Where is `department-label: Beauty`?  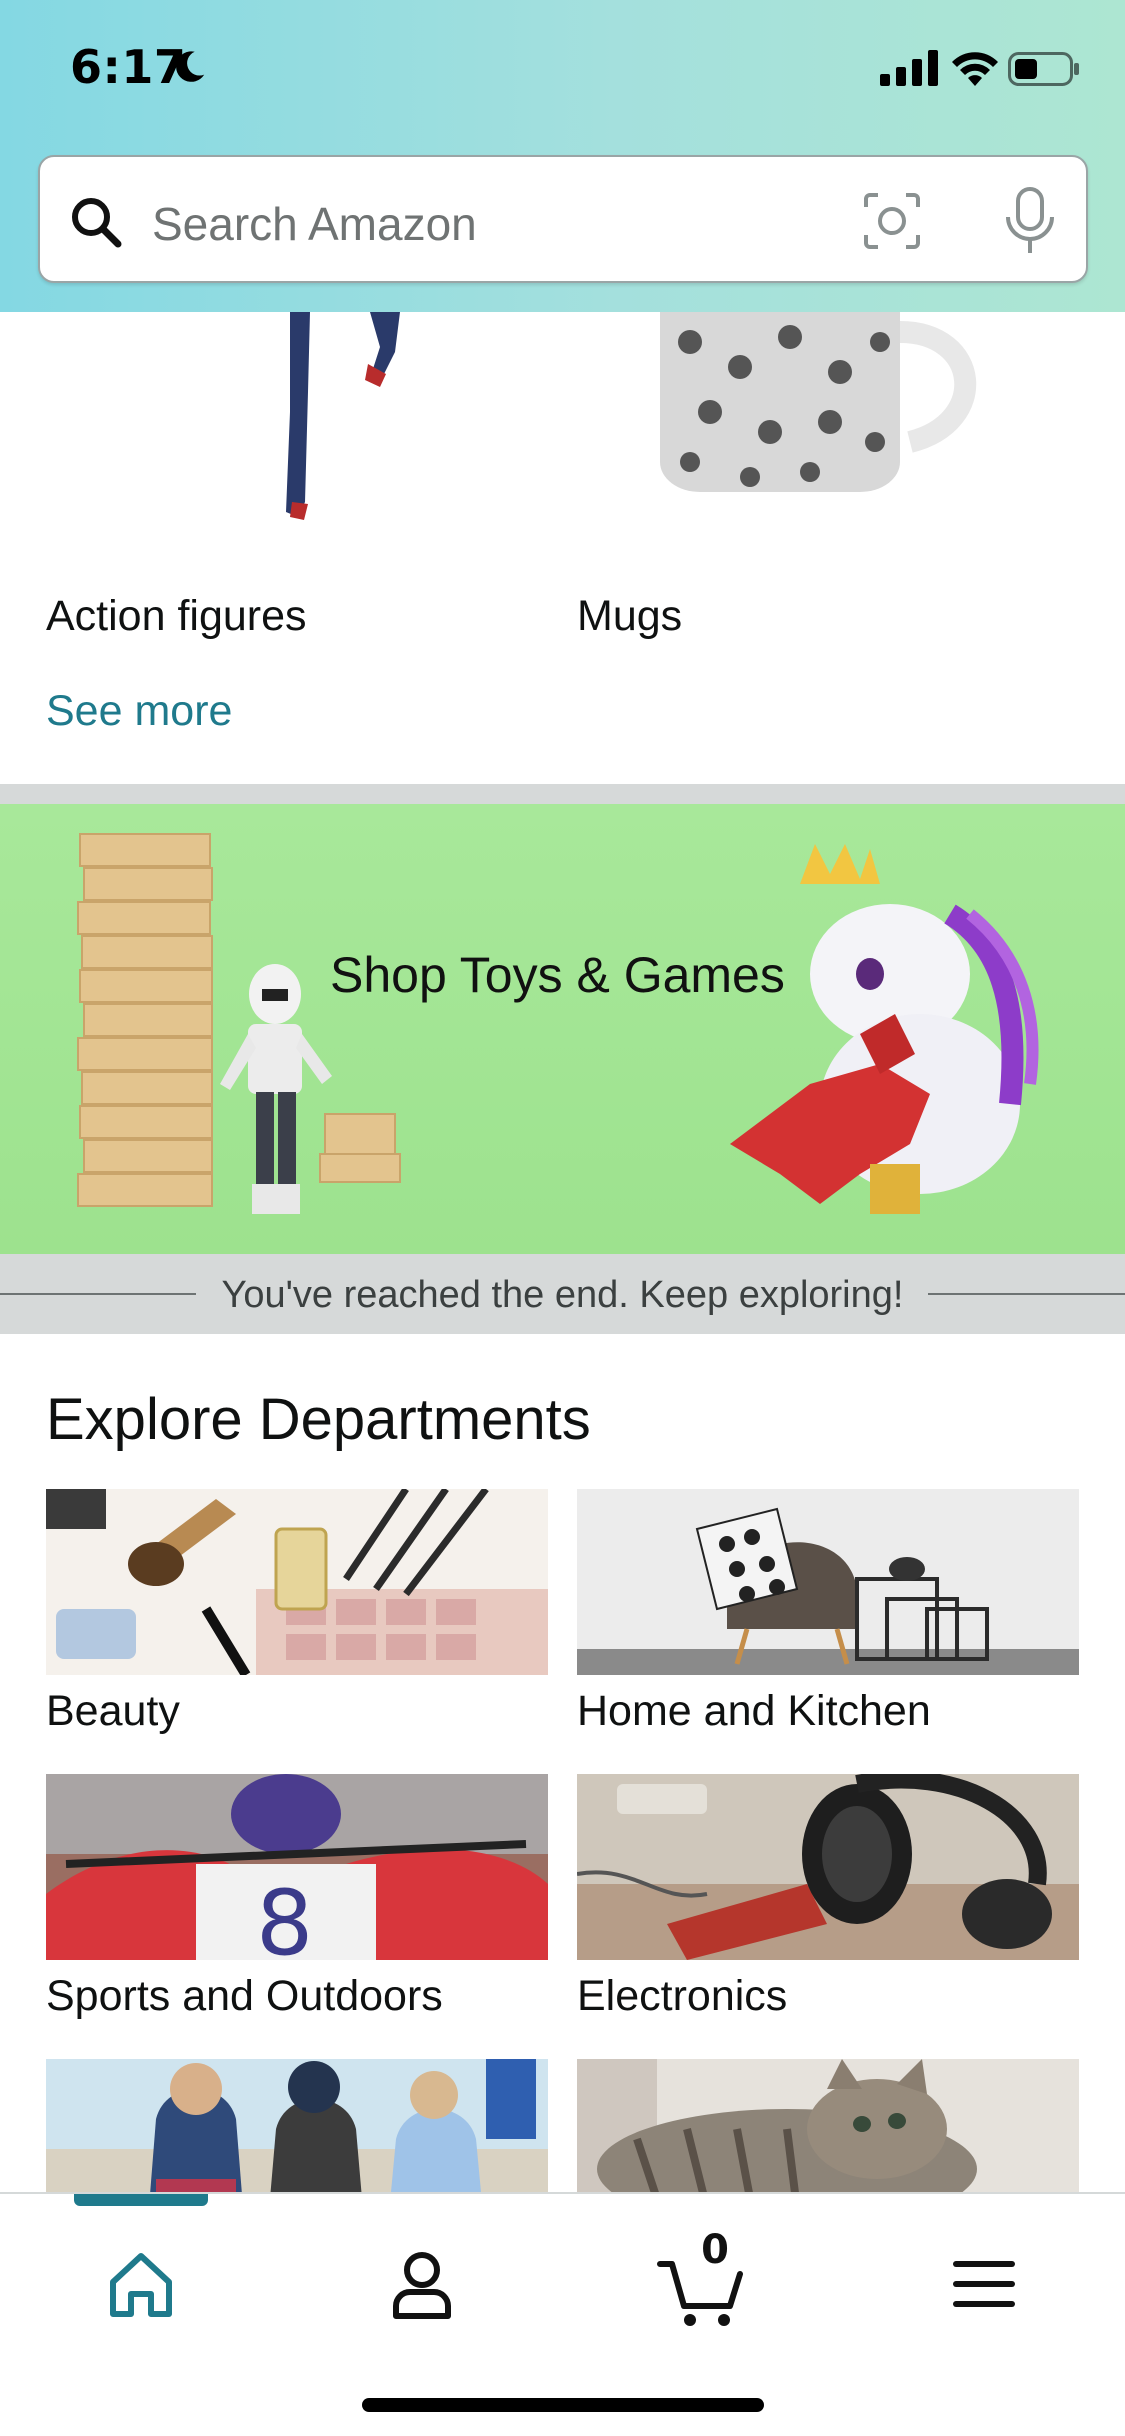 department-label: Beauty is located at coordinates (113, 1711).